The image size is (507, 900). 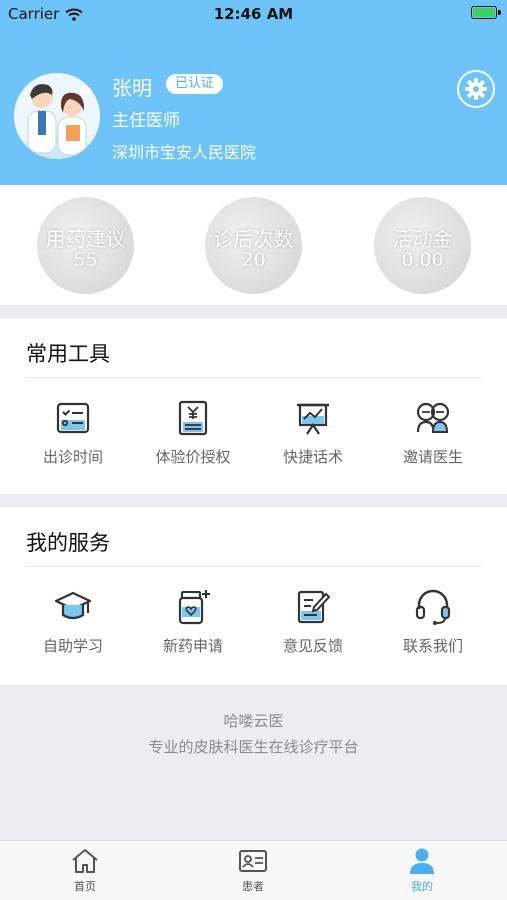 I want to click on service-new-drug-application: 新药申请, so click(x=193, y=617).